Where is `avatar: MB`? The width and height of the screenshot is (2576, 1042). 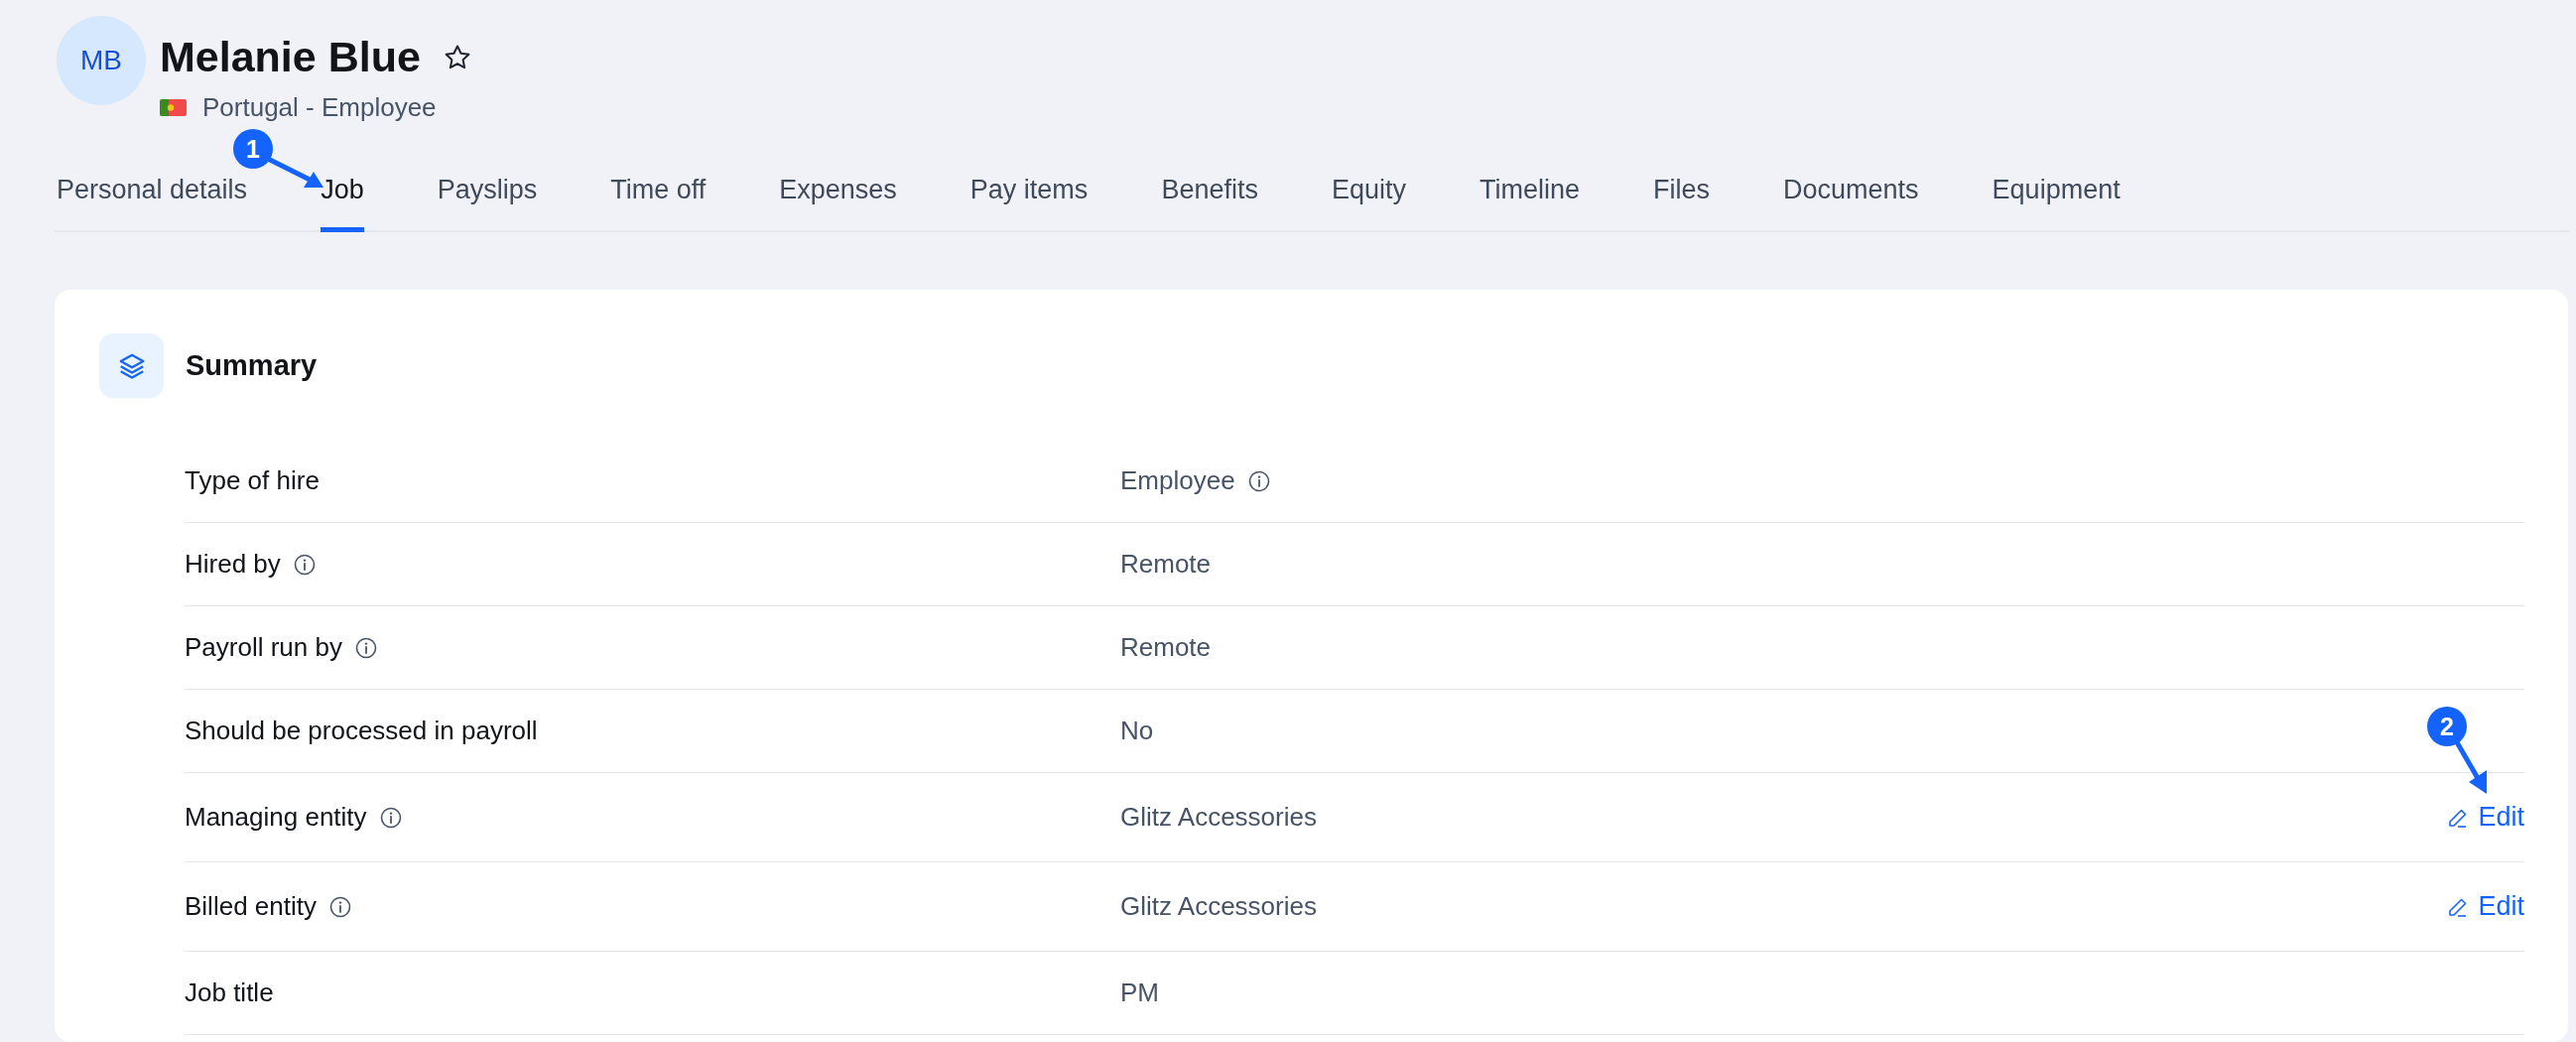
avatar: MB is located at coordinates (102, 60).